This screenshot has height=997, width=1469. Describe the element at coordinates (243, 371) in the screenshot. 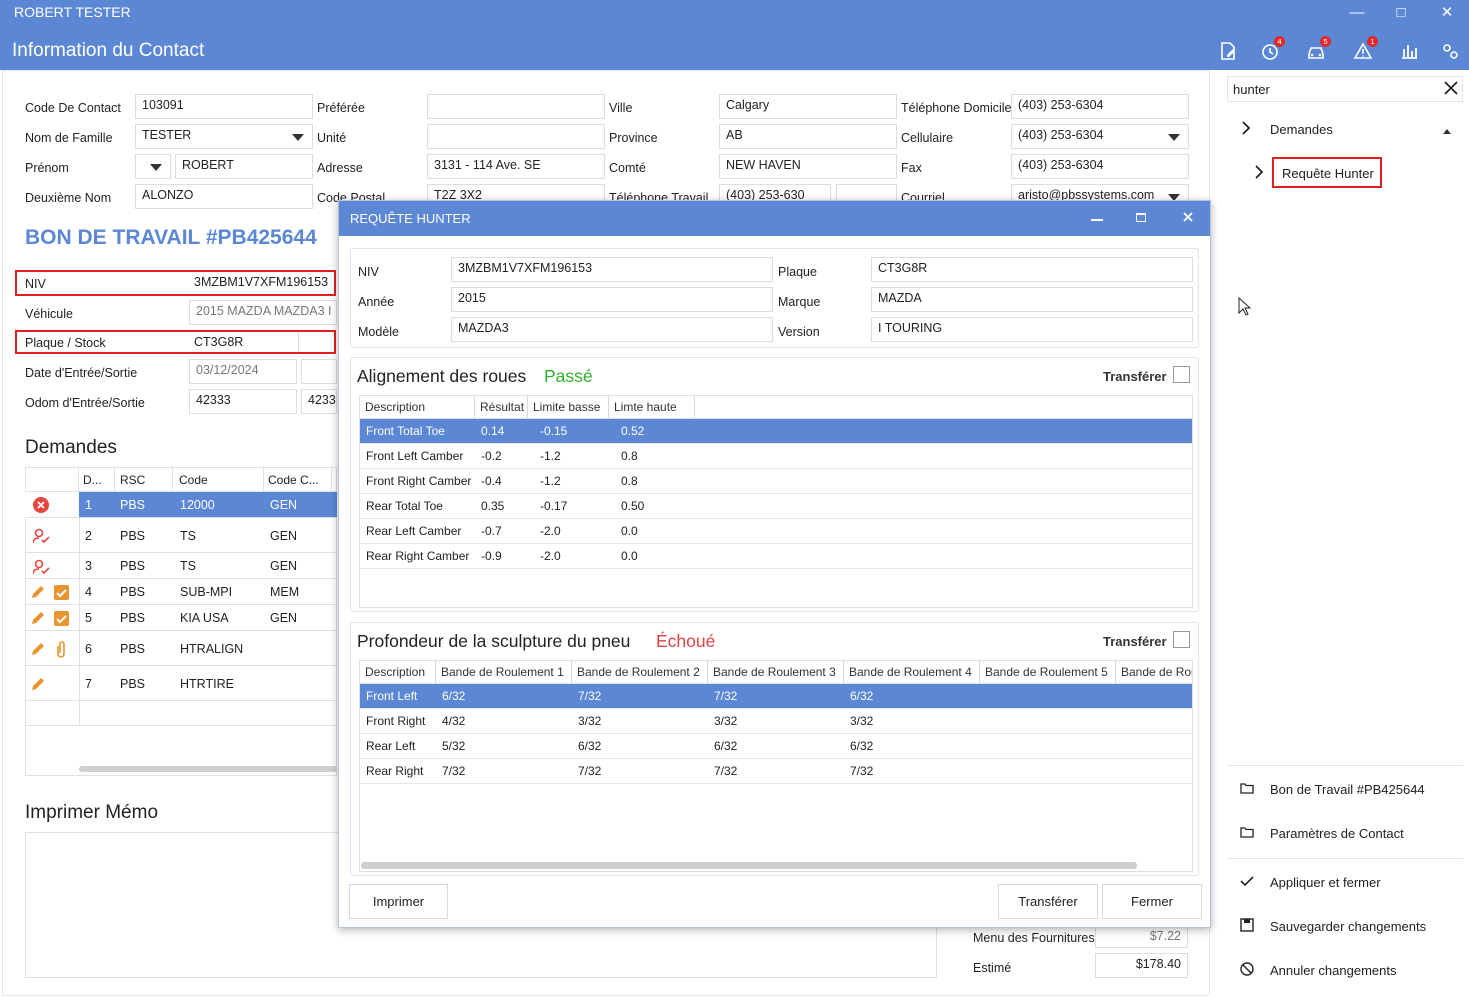

I see `date-in-field: 03/12/2024` at that location.